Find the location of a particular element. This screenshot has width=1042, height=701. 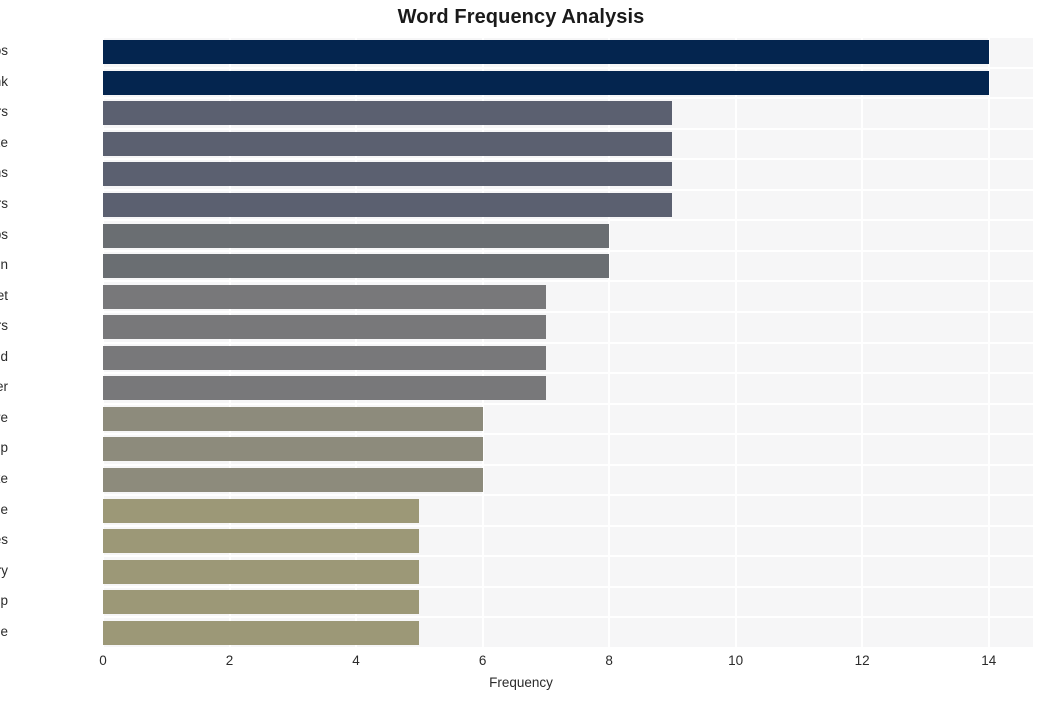

y-axis-tick-label: apps is located at coordinates (4, 234).